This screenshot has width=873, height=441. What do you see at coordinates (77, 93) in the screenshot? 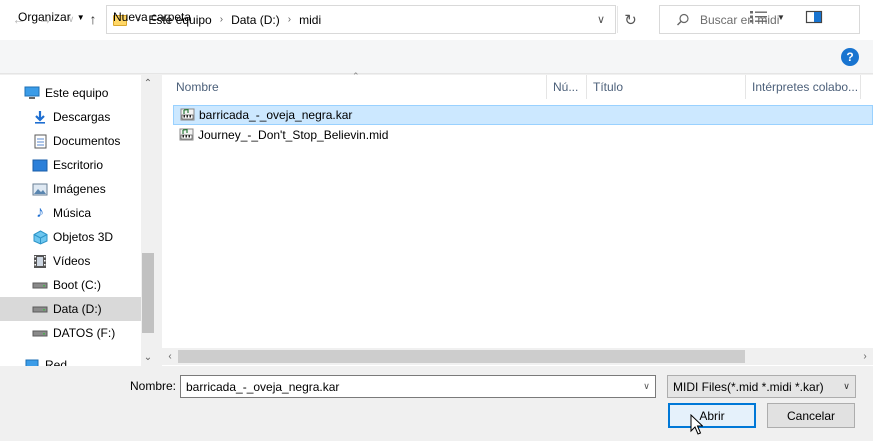
I see `nav-item-label: Este equipo` at bounding box center [77, 93].